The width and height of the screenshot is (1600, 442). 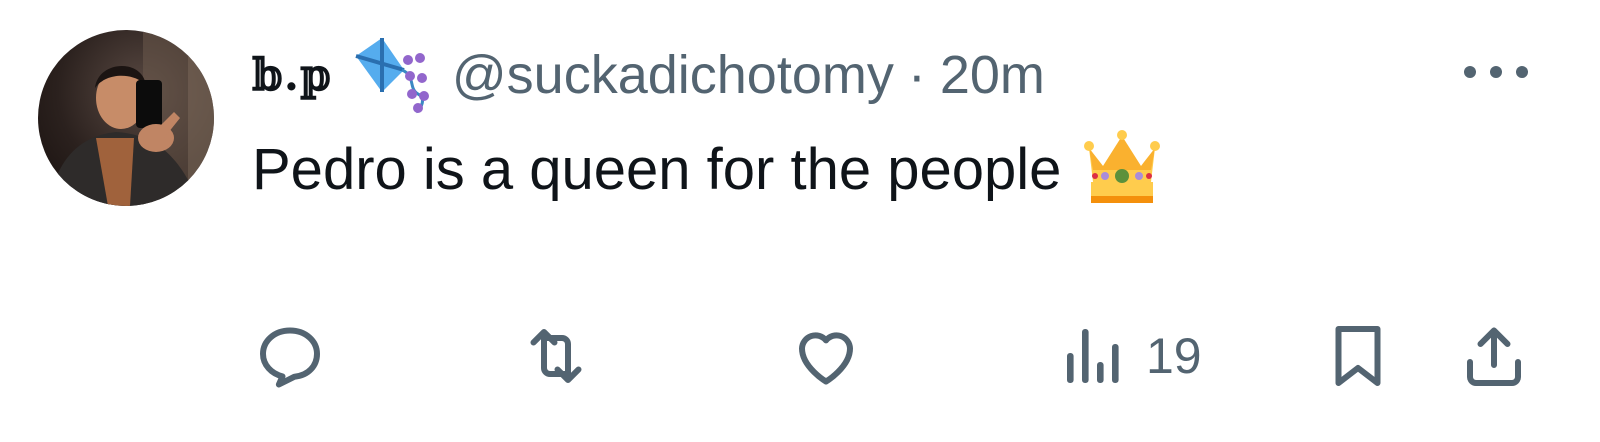 I want to click on share-button, so click(x=1494, y=356).